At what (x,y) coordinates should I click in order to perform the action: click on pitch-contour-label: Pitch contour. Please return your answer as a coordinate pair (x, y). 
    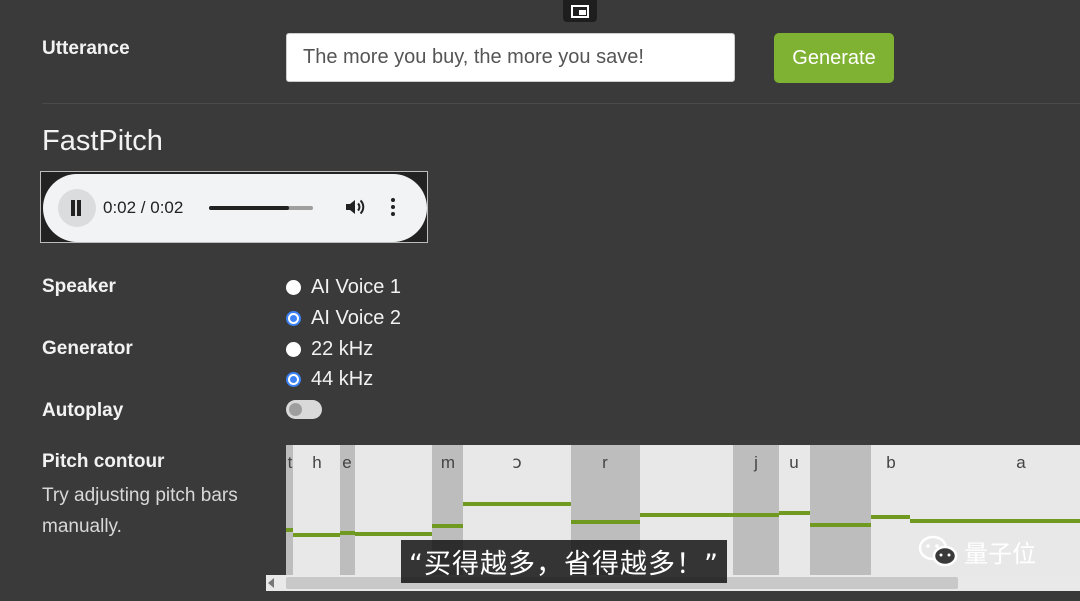
    Looking at the image, I should click on (103, 461).